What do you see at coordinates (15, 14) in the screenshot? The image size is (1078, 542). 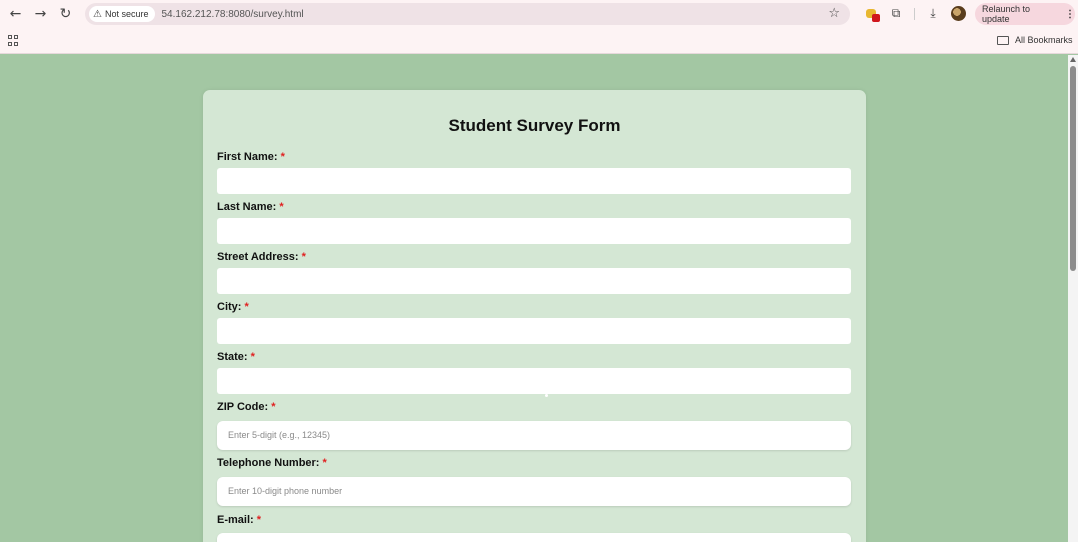 I see `back-icon: ←` at bounding box center [15, 14].